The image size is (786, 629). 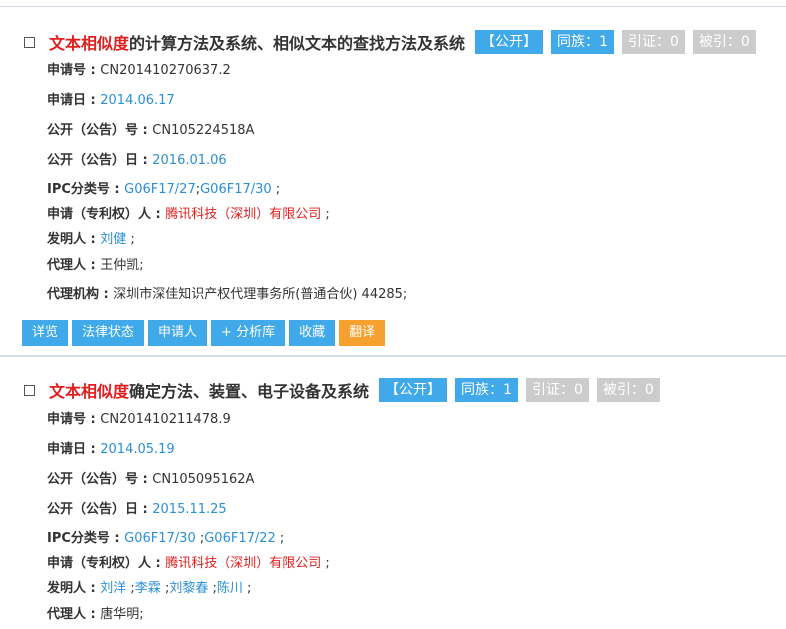 What do you see at coordinates (45, 333) in the screenshot?
I see `detail-button: 详览` at bounding box center [45, 333].